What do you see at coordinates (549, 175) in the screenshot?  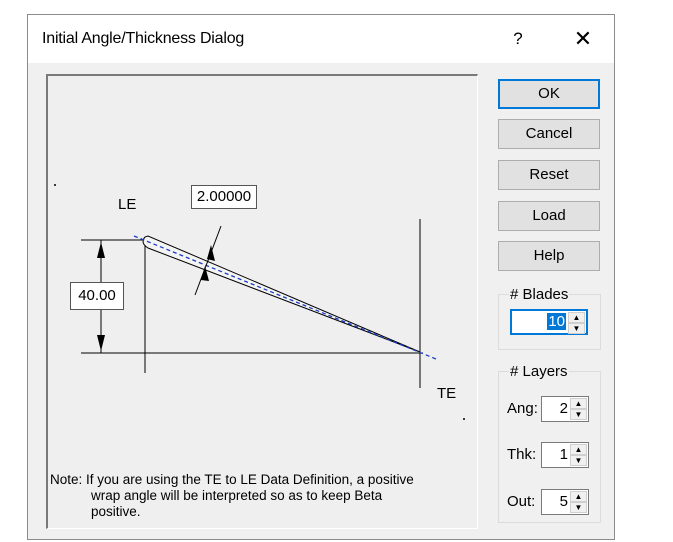 I see `reset-button: Reset` at bounding box center [549, 175].